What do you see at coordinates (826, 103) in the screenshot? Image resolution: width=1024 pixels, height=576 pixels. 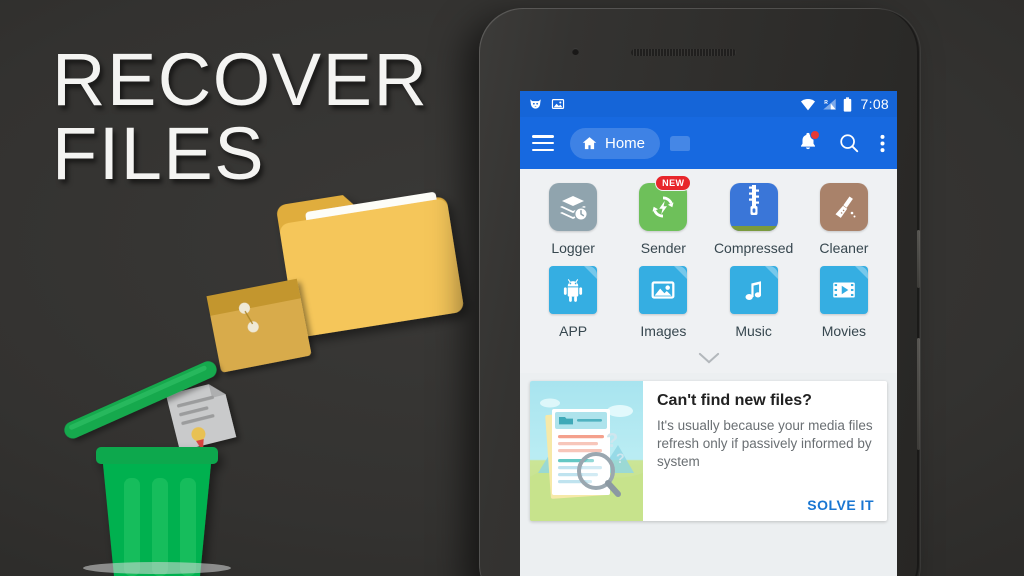 I see `svg-text: R` at bounding box center [826, 103].